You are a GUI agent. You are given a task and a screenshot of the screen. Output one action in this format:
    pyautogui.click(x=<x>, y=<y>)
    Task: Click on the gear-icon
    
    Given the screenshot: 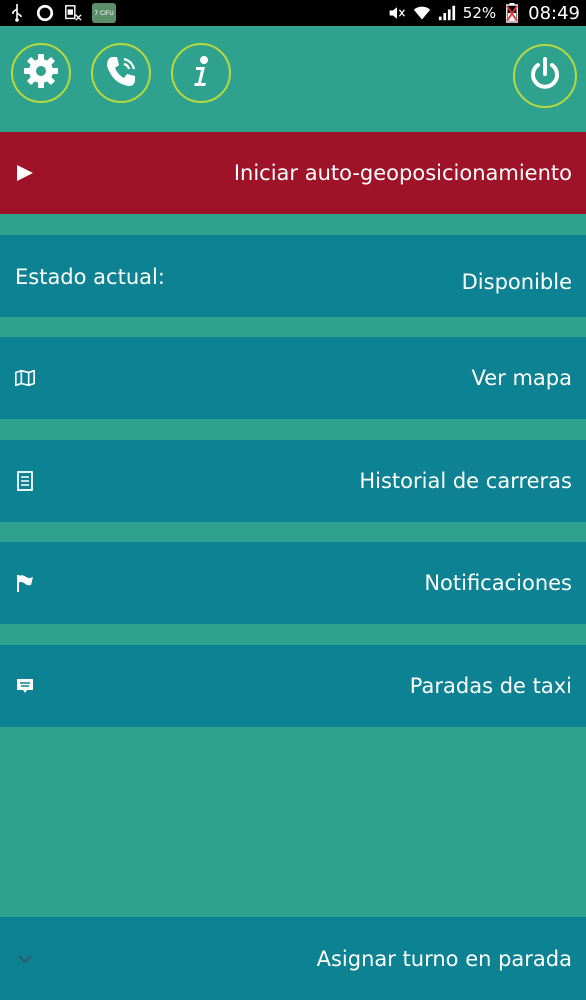 What is the action you would take?
    pyautogui.click(x=41, y=73)
    